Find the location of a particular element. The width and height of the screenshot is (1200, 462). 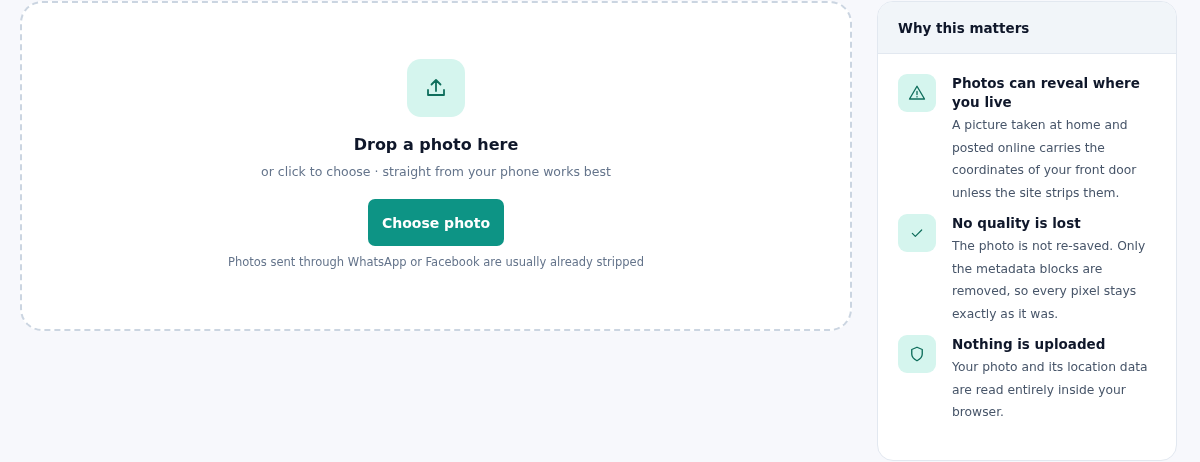

item-title: Photos can reveal where you live is located at coordinates (1046, 93).